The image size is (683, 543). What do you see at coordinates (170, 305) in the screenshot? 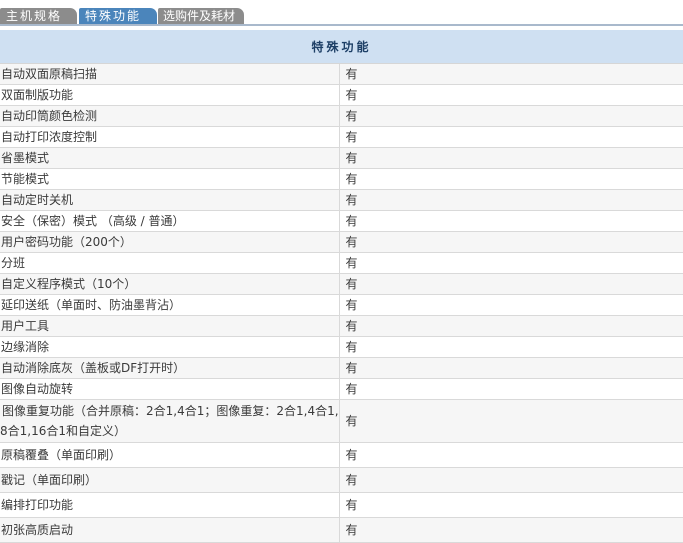
I see `feature-label: 延印送纸（单面时、防油墨背沾）` at bounding box center [170, 305].